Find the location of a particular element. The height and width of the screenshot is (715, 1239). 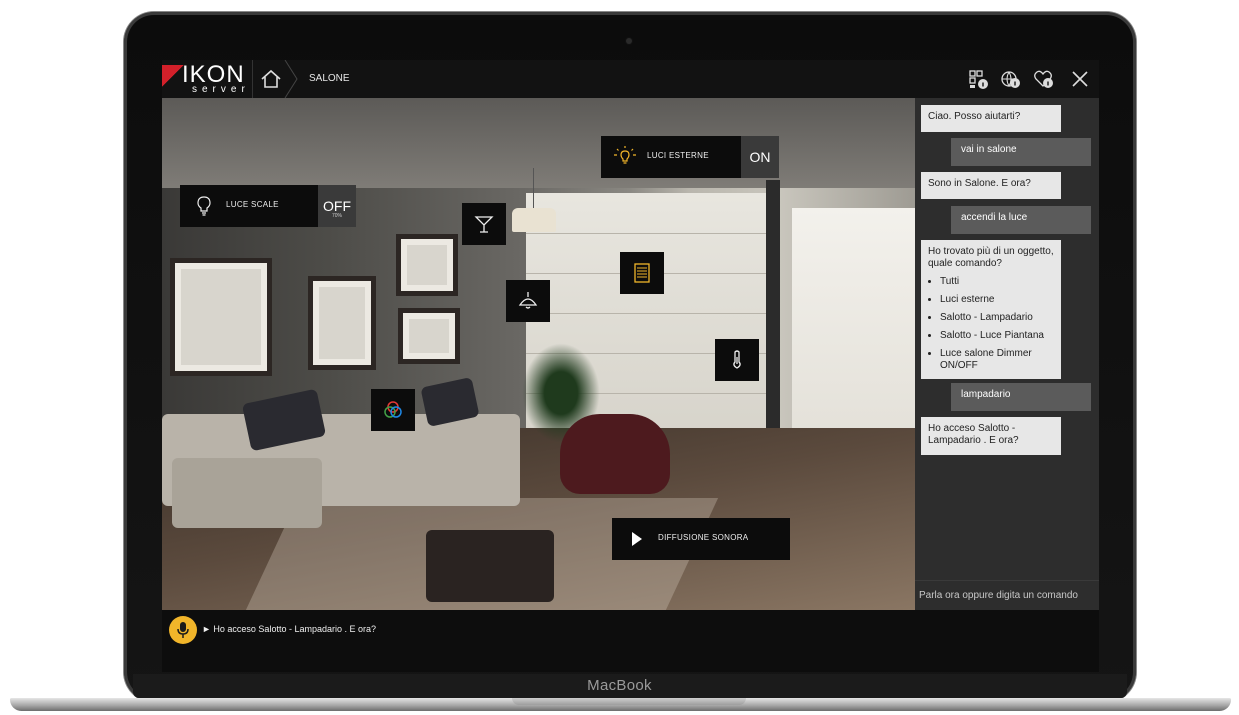

blind-tile is located at coordinates (642, 273).